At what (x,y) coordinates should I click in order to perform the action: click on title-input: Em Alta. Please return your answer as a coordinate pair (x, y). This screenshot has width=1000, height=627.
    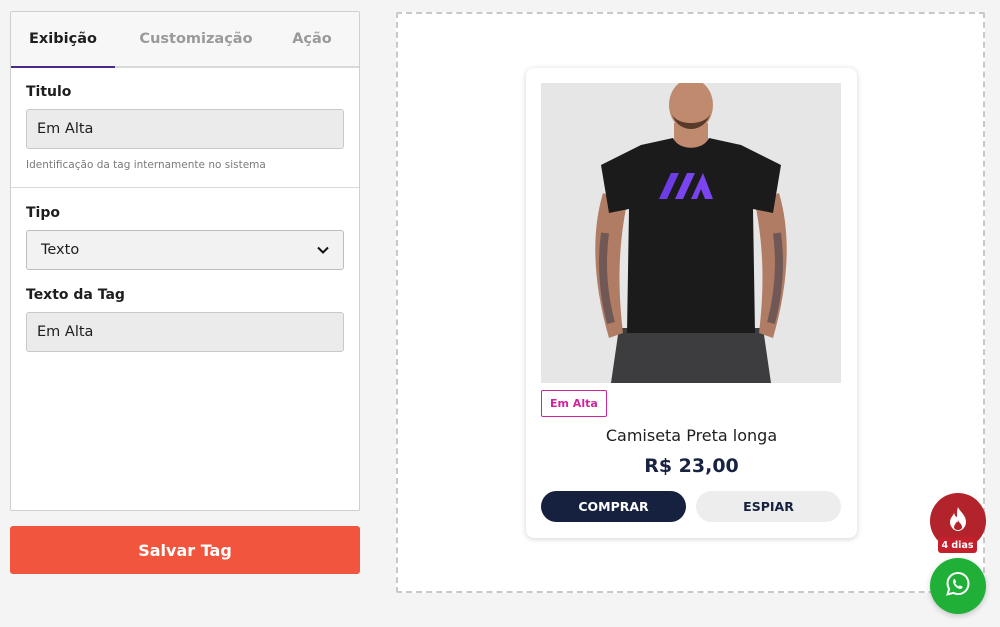
    Looking at the image, I should click on (185, 129).